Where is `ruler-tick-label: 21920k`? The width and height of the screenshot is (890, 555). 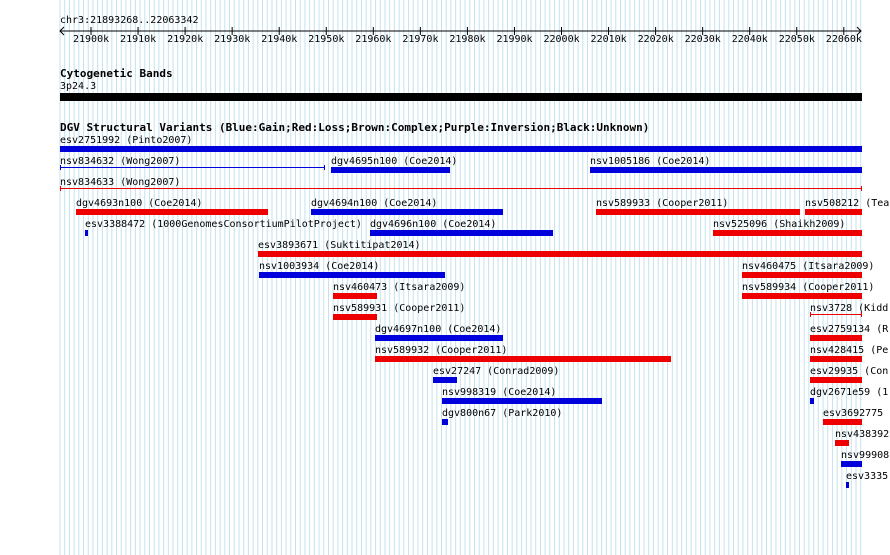 ruler-tick-label: 21920k is located at coordinates (185, 39).